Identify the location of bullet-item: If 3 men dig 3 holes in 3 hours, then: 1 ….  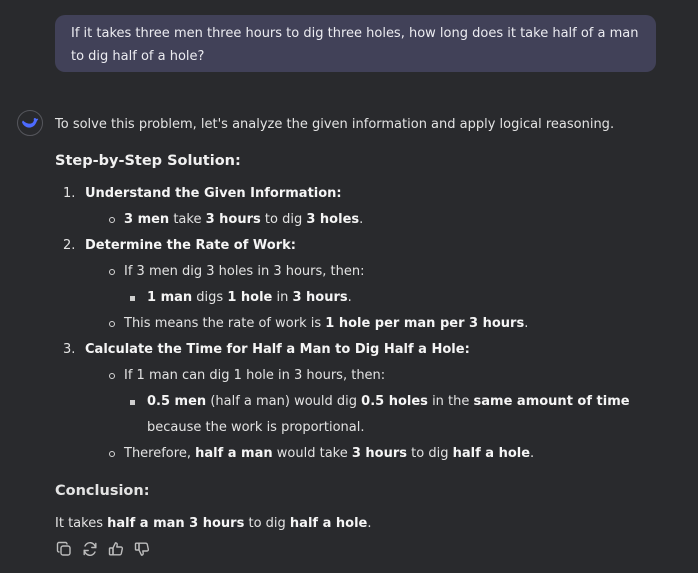
(386, 285).